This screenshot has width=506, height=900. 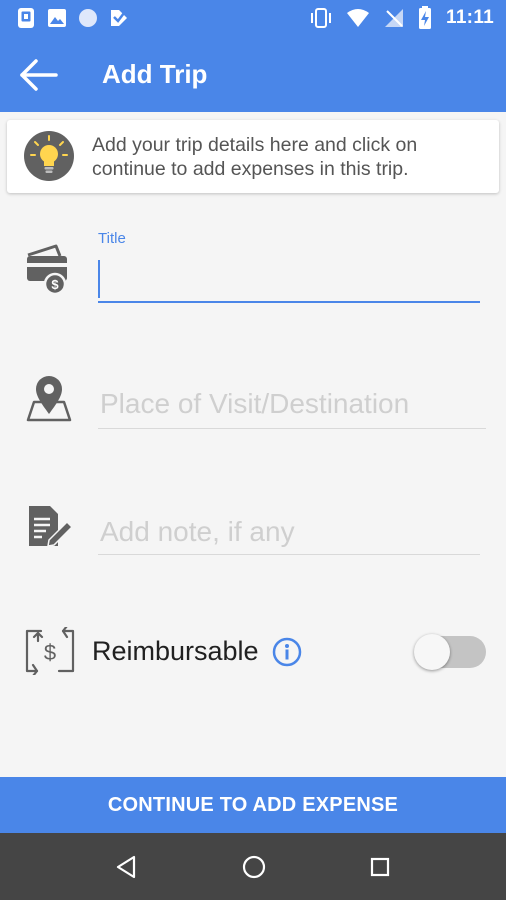 I want to click on back-triangle-icon, so click(x=126, y=867).